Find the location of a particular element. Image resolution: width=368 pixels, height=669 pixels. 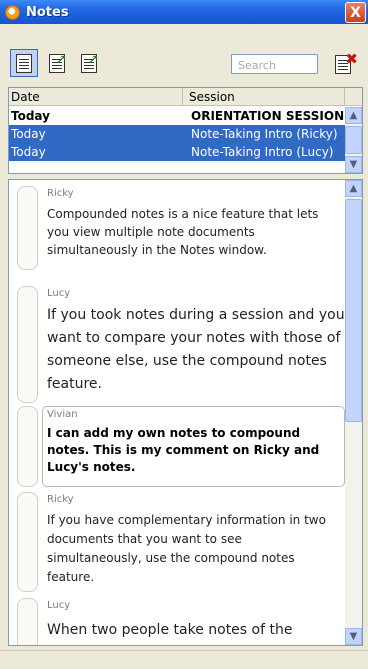

window-title: Notes is located at coordinates (47, 12).